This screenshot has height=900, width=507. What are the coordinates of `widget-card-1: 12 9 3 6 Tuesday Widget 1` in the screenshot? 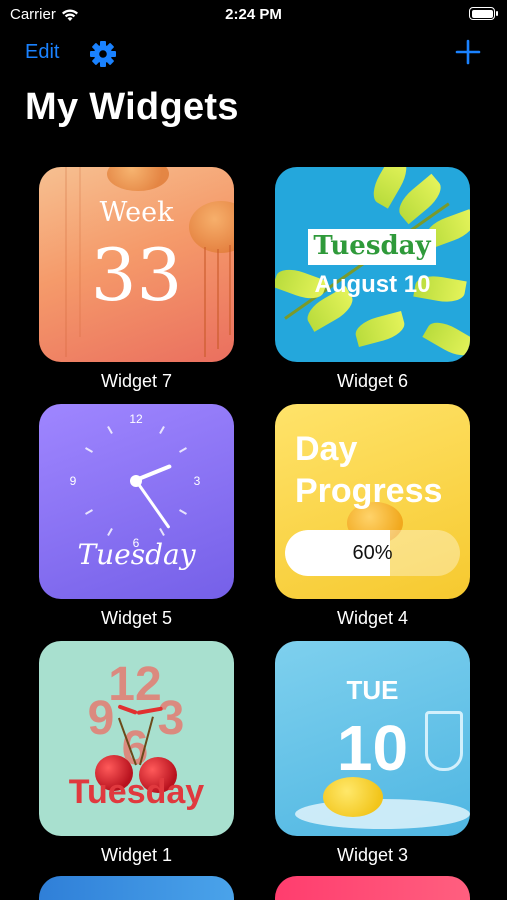 It's located at (136, 753).